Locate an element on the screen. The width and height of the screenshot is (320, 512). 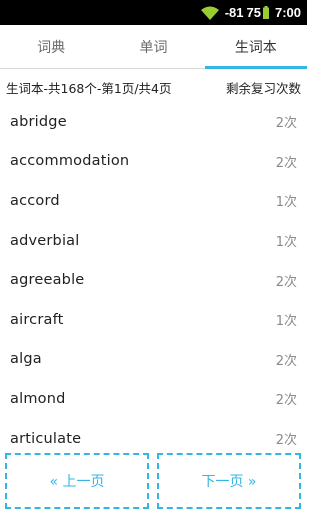
tab-dictionary: 词典 is located at coordinates (51, 46).